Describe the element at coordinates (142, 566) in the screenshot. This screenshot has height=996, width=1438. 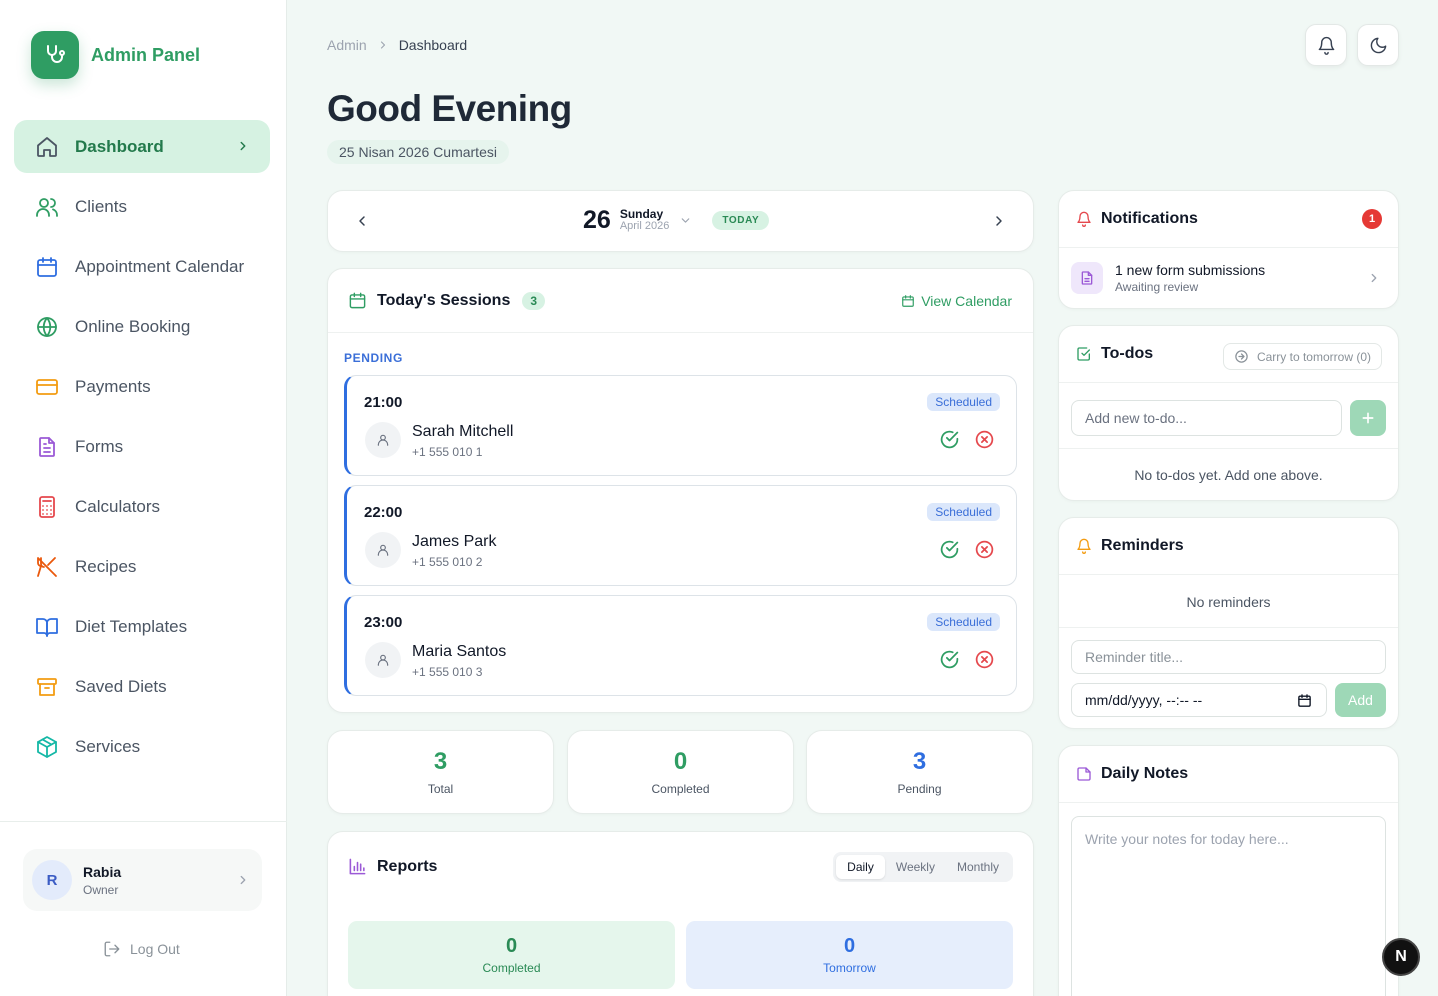
I see `sidebar-item-recipes: Recipes` at that location.